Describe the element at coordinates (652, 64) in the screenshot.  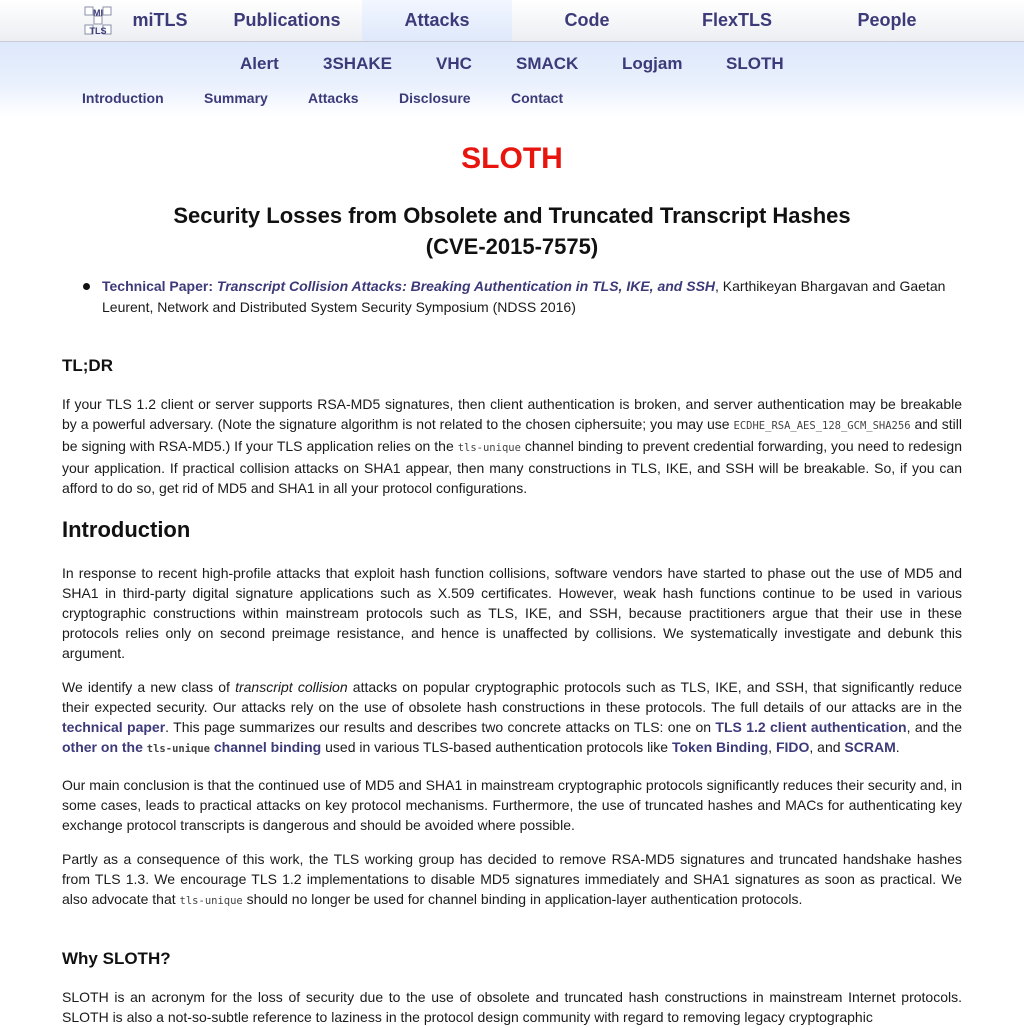
I see `attack-link-logjam: Logjam` at that location.